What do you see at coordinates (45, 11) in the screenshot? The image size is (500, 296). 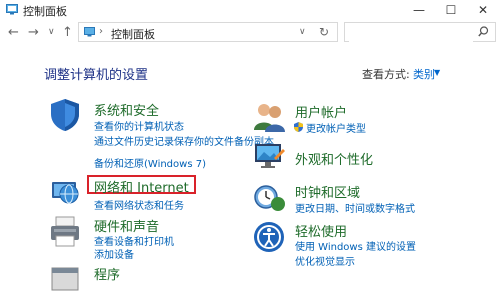 I see `window-title: 控制面板` at bounding box center [45, 11].